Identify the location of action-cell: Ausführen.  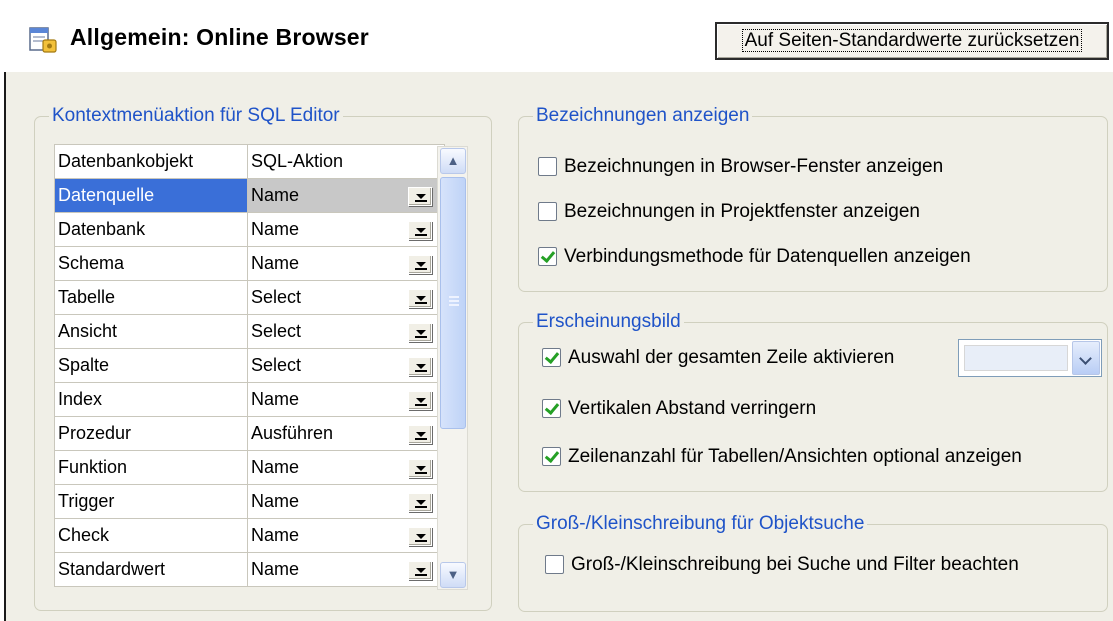
(346, 433).